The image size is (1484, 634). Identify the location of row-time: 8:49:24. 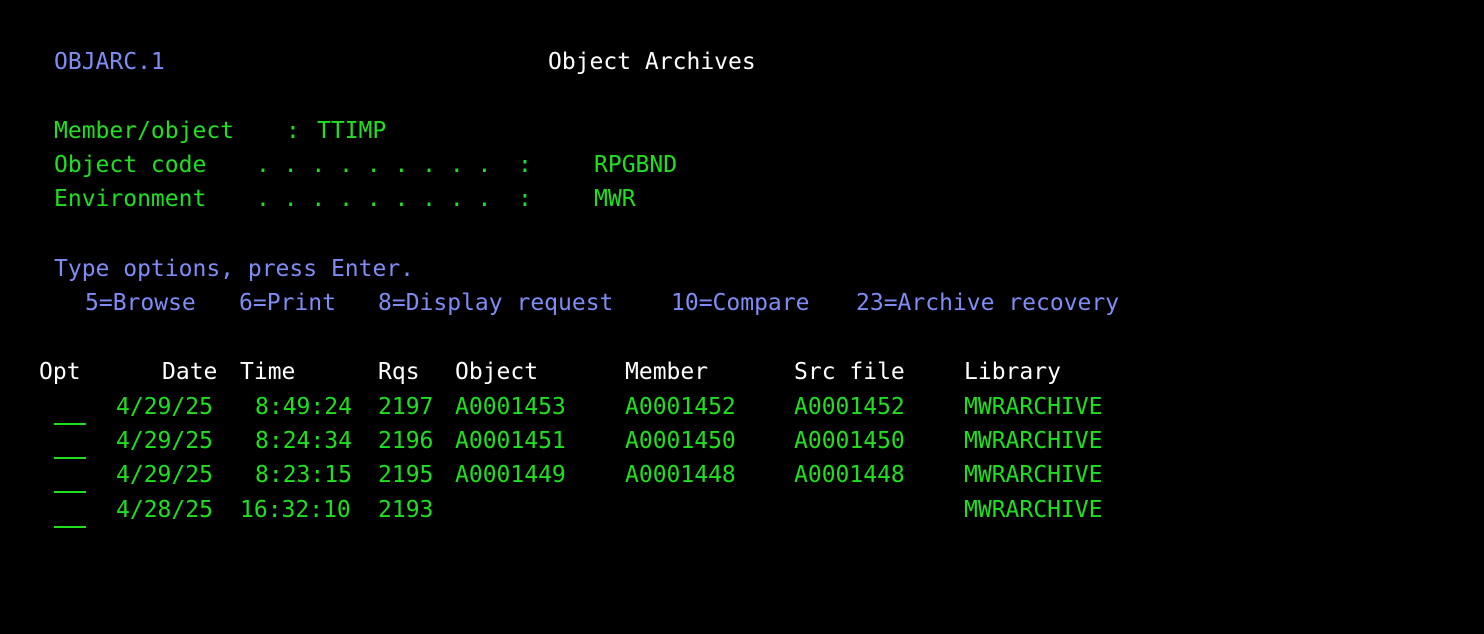
(303, 407).